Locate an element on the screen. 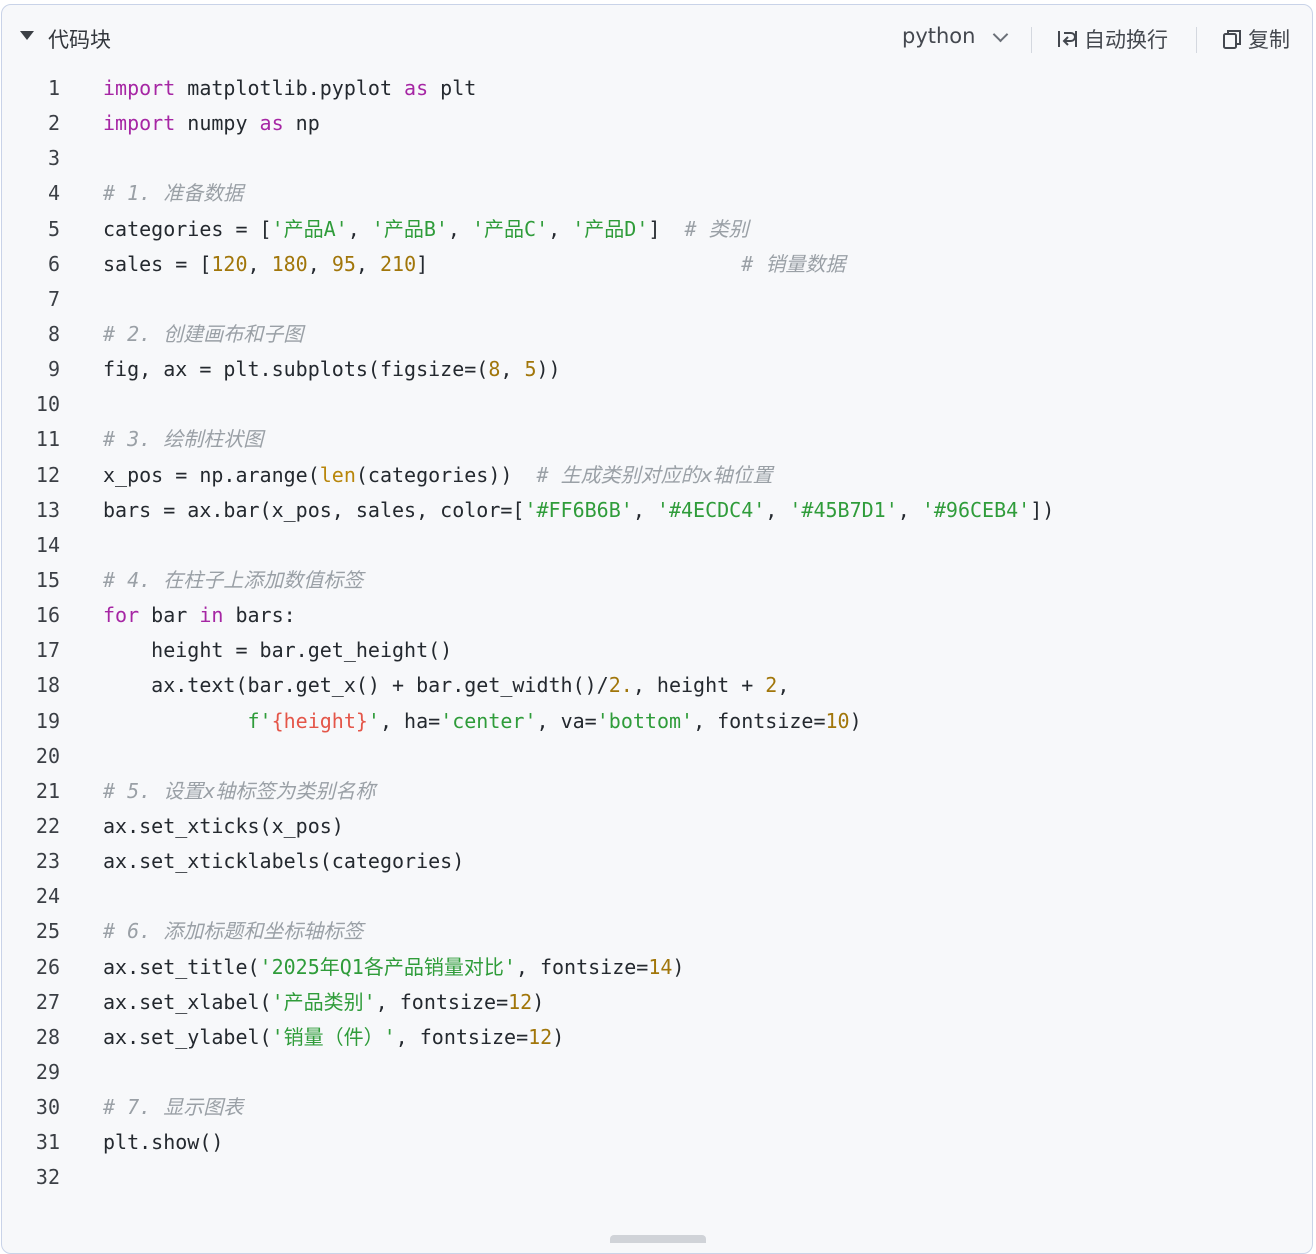  line-number: 15 is located at coordinates (47, 579).